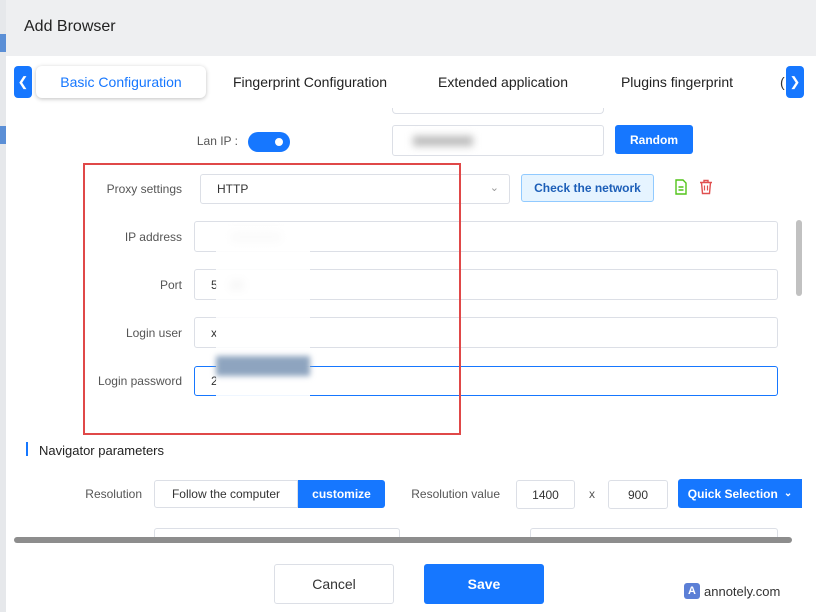 The width and height of the screenshot is (816, 612). Describe the element at coordinates (498, 140) in the screenshot. I see `lan-ip-input` at that location.